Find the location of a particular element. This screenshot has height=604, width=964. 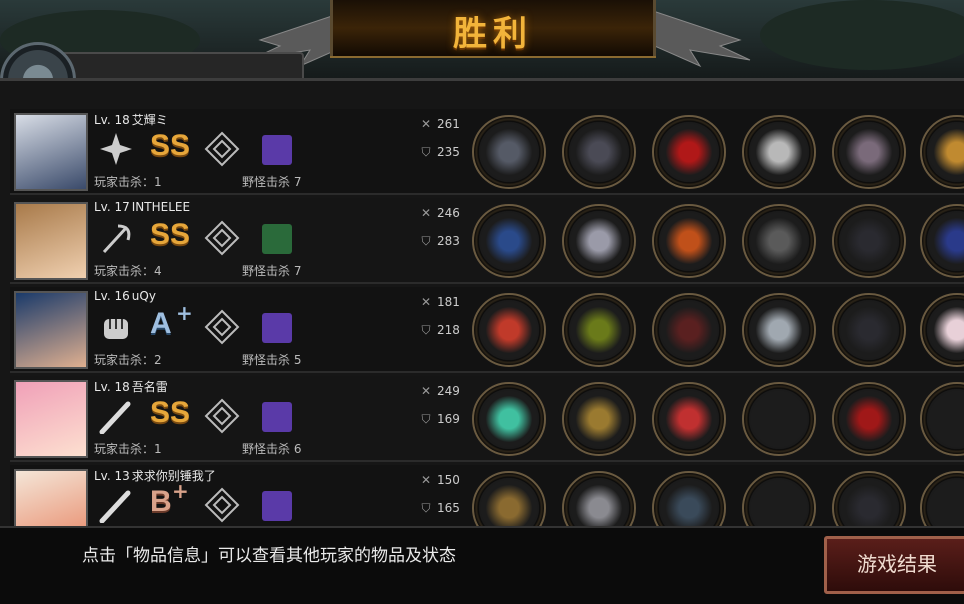

laurel-wreath-icon is located at coordinates (599, 330).